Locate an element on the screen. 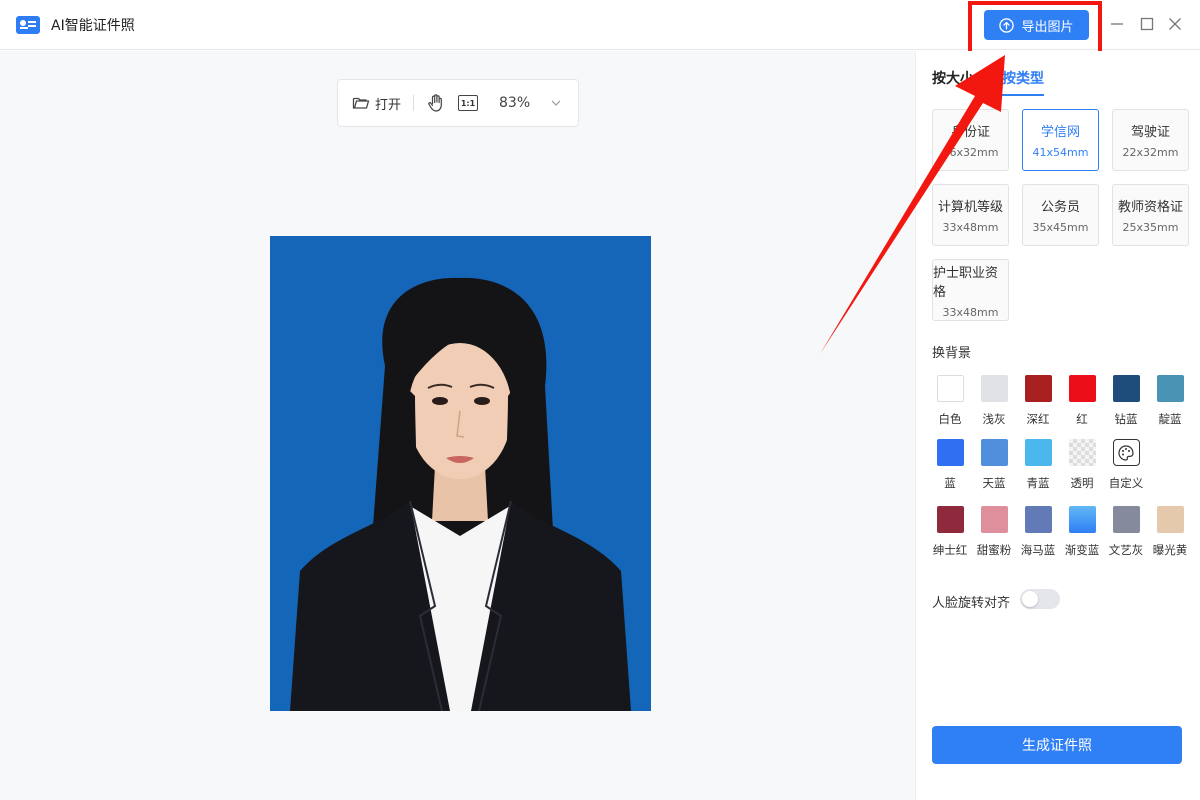  background-swatch: 海马蓝 is located at coordinates (1038, 532).